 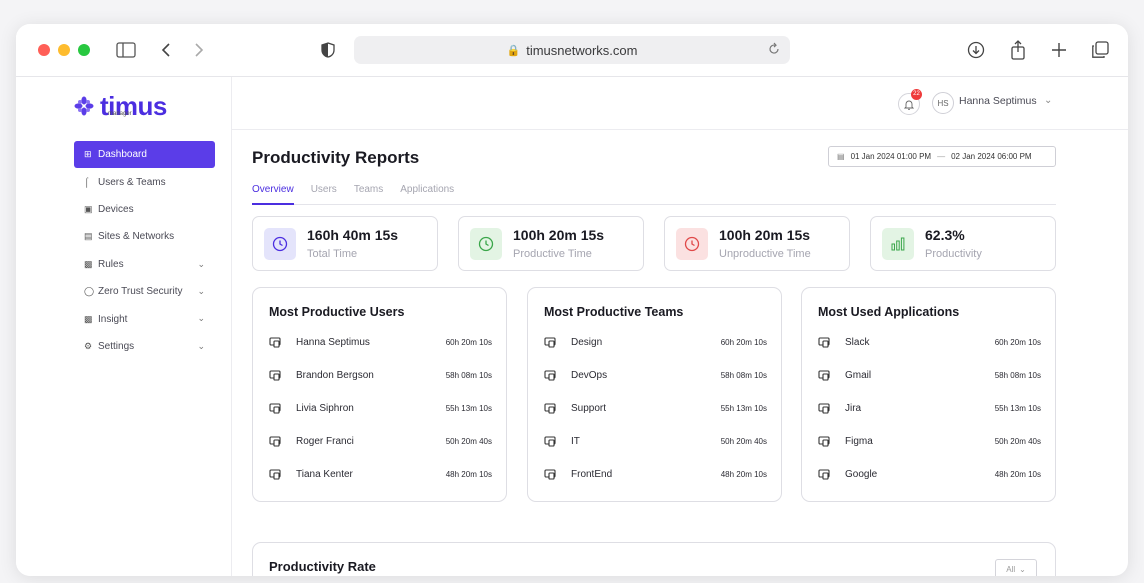 I want to click on list-item: Figma 50h 20m 40s, so click(x=929, y=441).